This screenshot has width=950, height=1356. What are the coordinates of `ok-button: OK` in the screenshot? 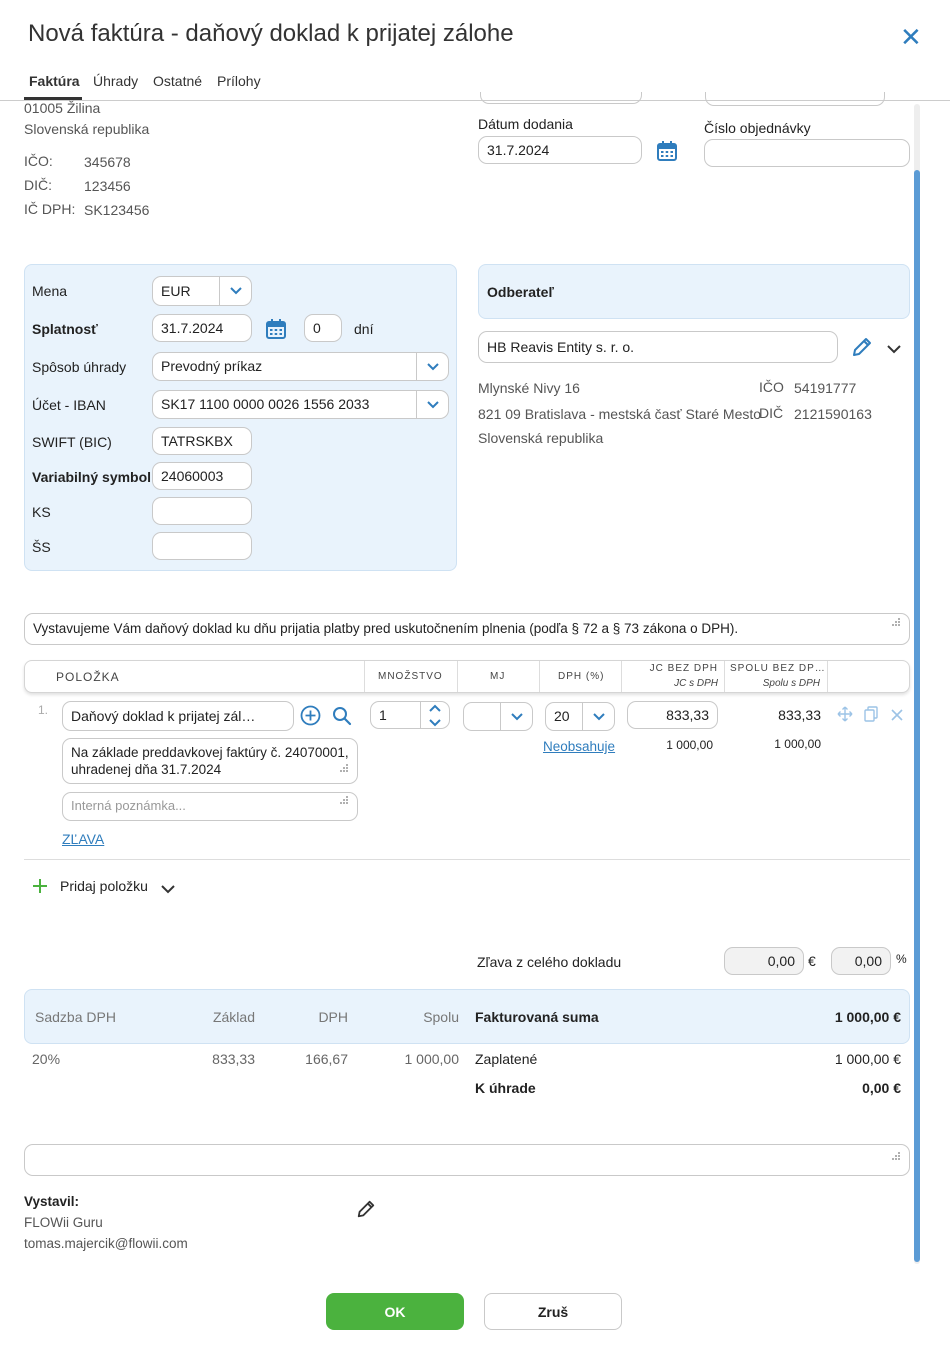 It's located at (395, 1311).